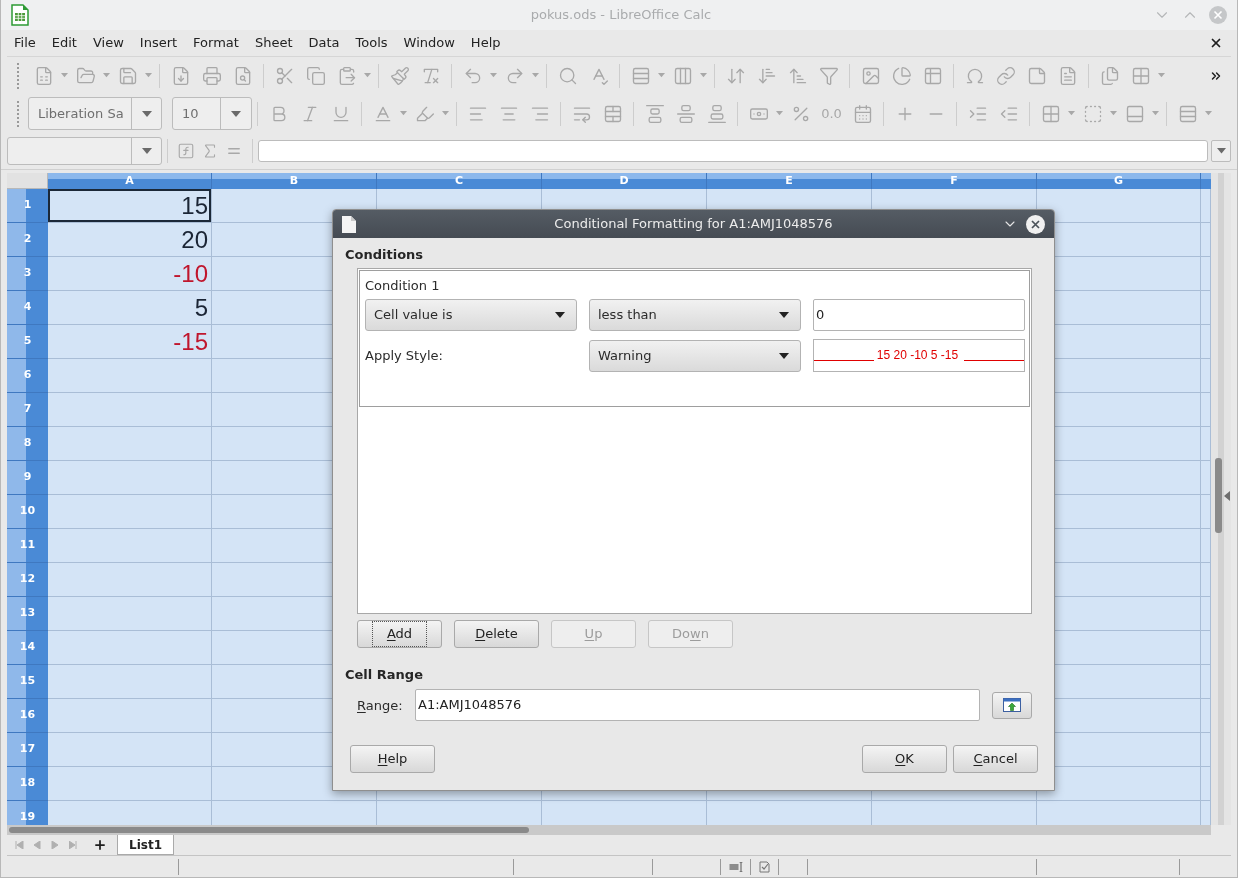 Image resolution: width=1238 pixels, height=878 pixels. Describe the element at coordinates (733, 151) in the screenshot. I see `formula-input-field` at that location.